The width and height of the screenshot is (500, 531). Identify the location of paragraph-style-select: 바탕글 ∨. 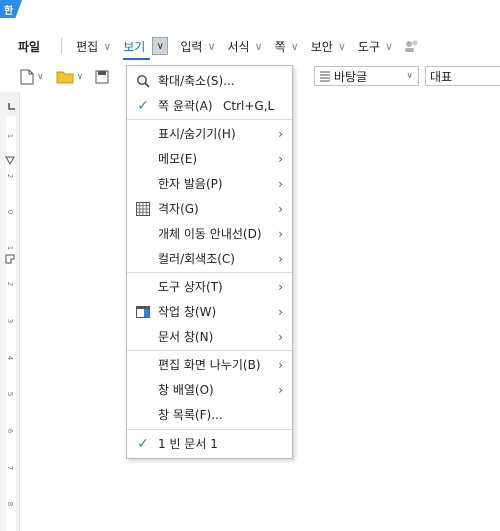
(366, 76).